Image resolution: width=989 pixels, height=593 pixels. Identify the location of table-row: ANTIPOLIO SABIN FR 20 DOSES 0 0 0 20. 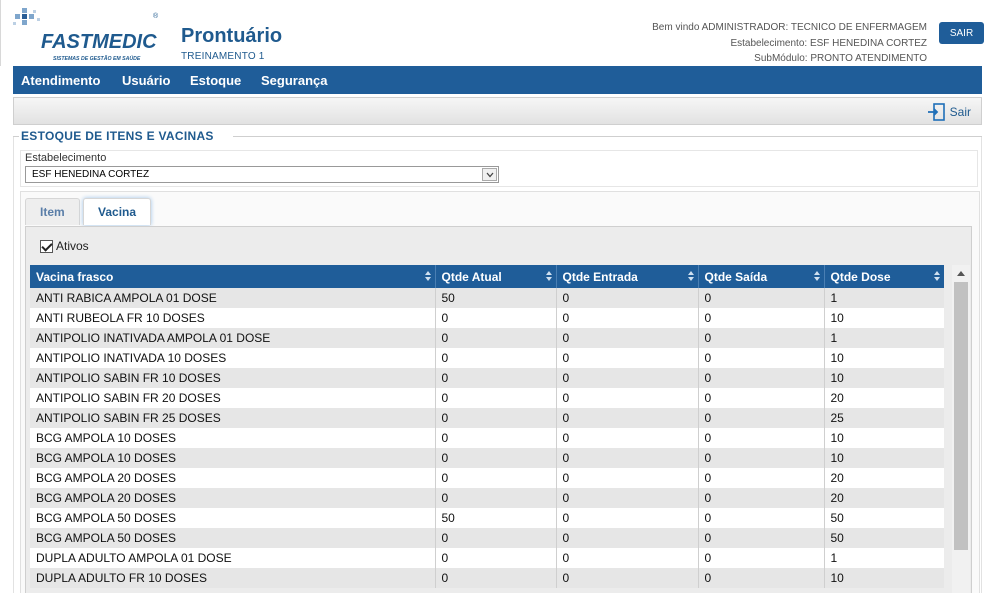
(487, 398).